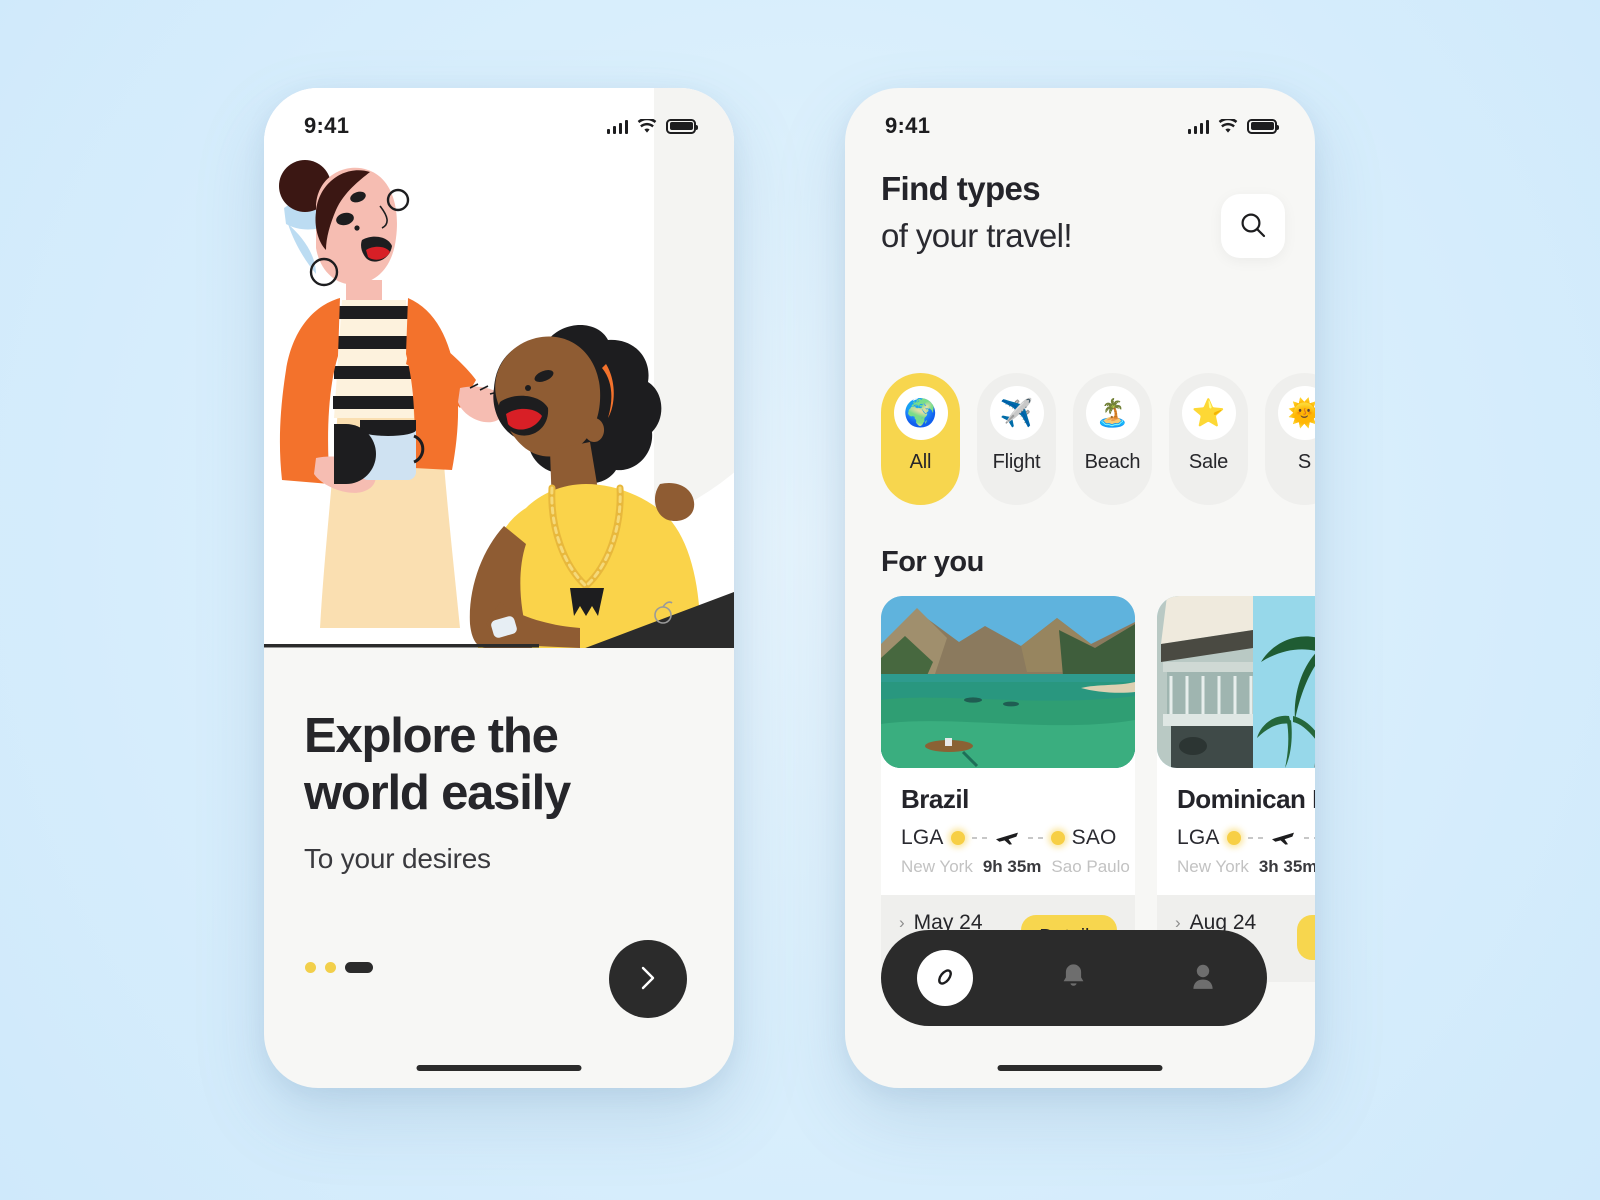 This screenshot has height=1200, width=1600. I want to click on category-chip-next-partial: 🌞 S, so click(1290, 439).